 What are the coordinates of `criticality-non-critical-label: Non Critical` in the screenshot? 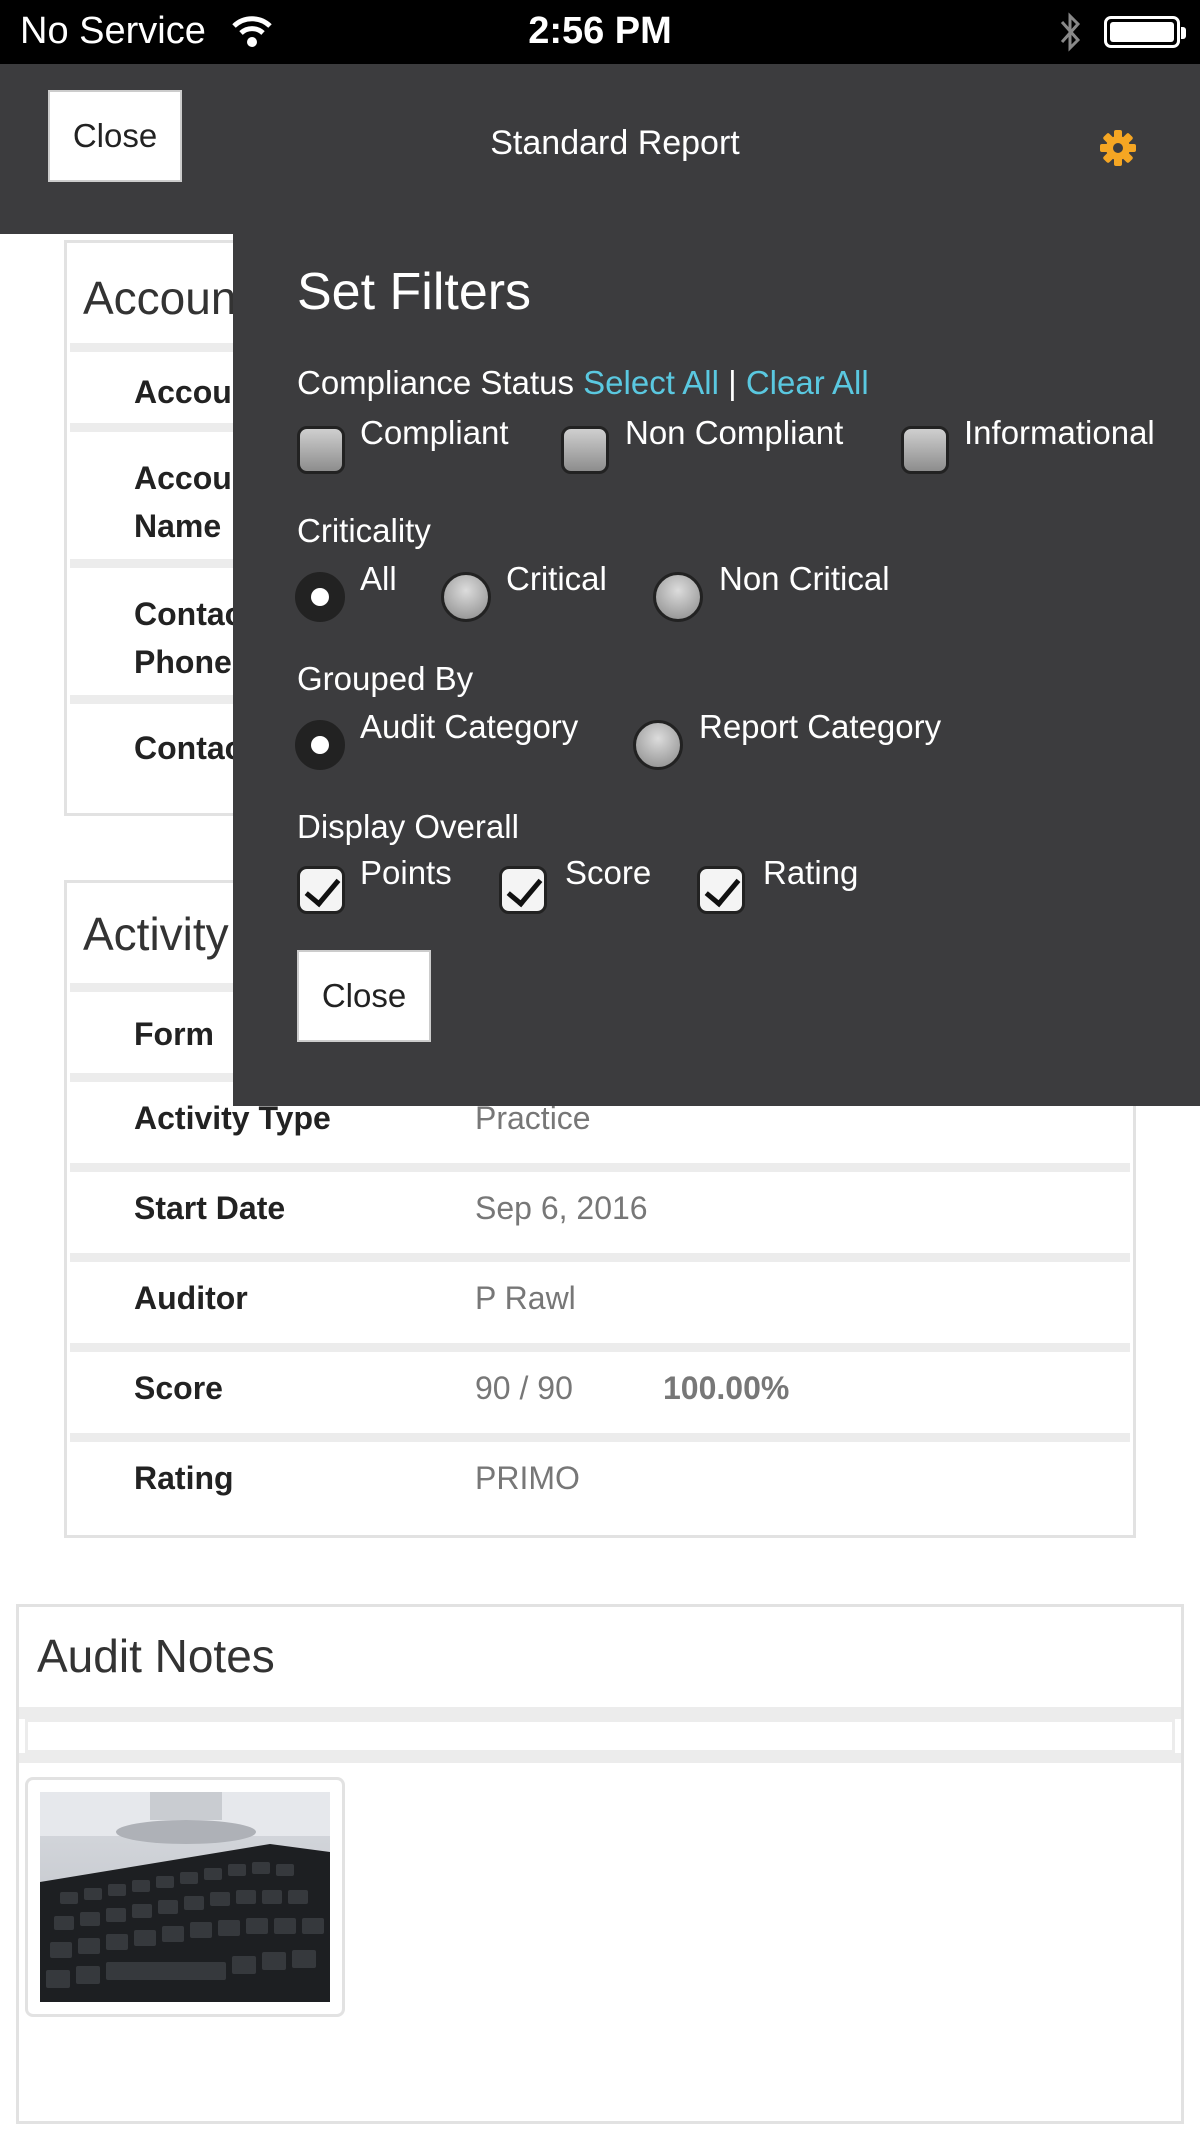 It's located at (804, 578).